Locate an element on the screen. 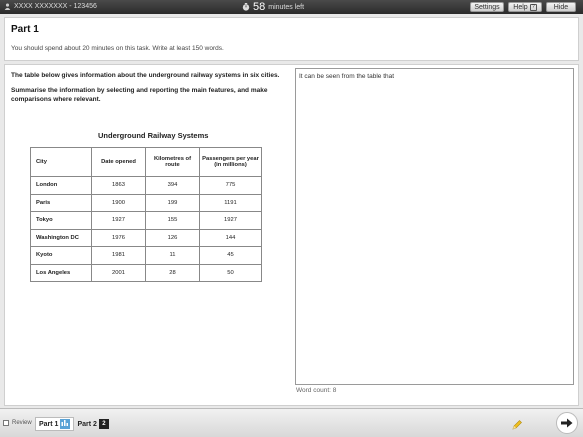 This screenshot has width=583, height=437. table-cell: 1863 is located at coordinates (118, 185).